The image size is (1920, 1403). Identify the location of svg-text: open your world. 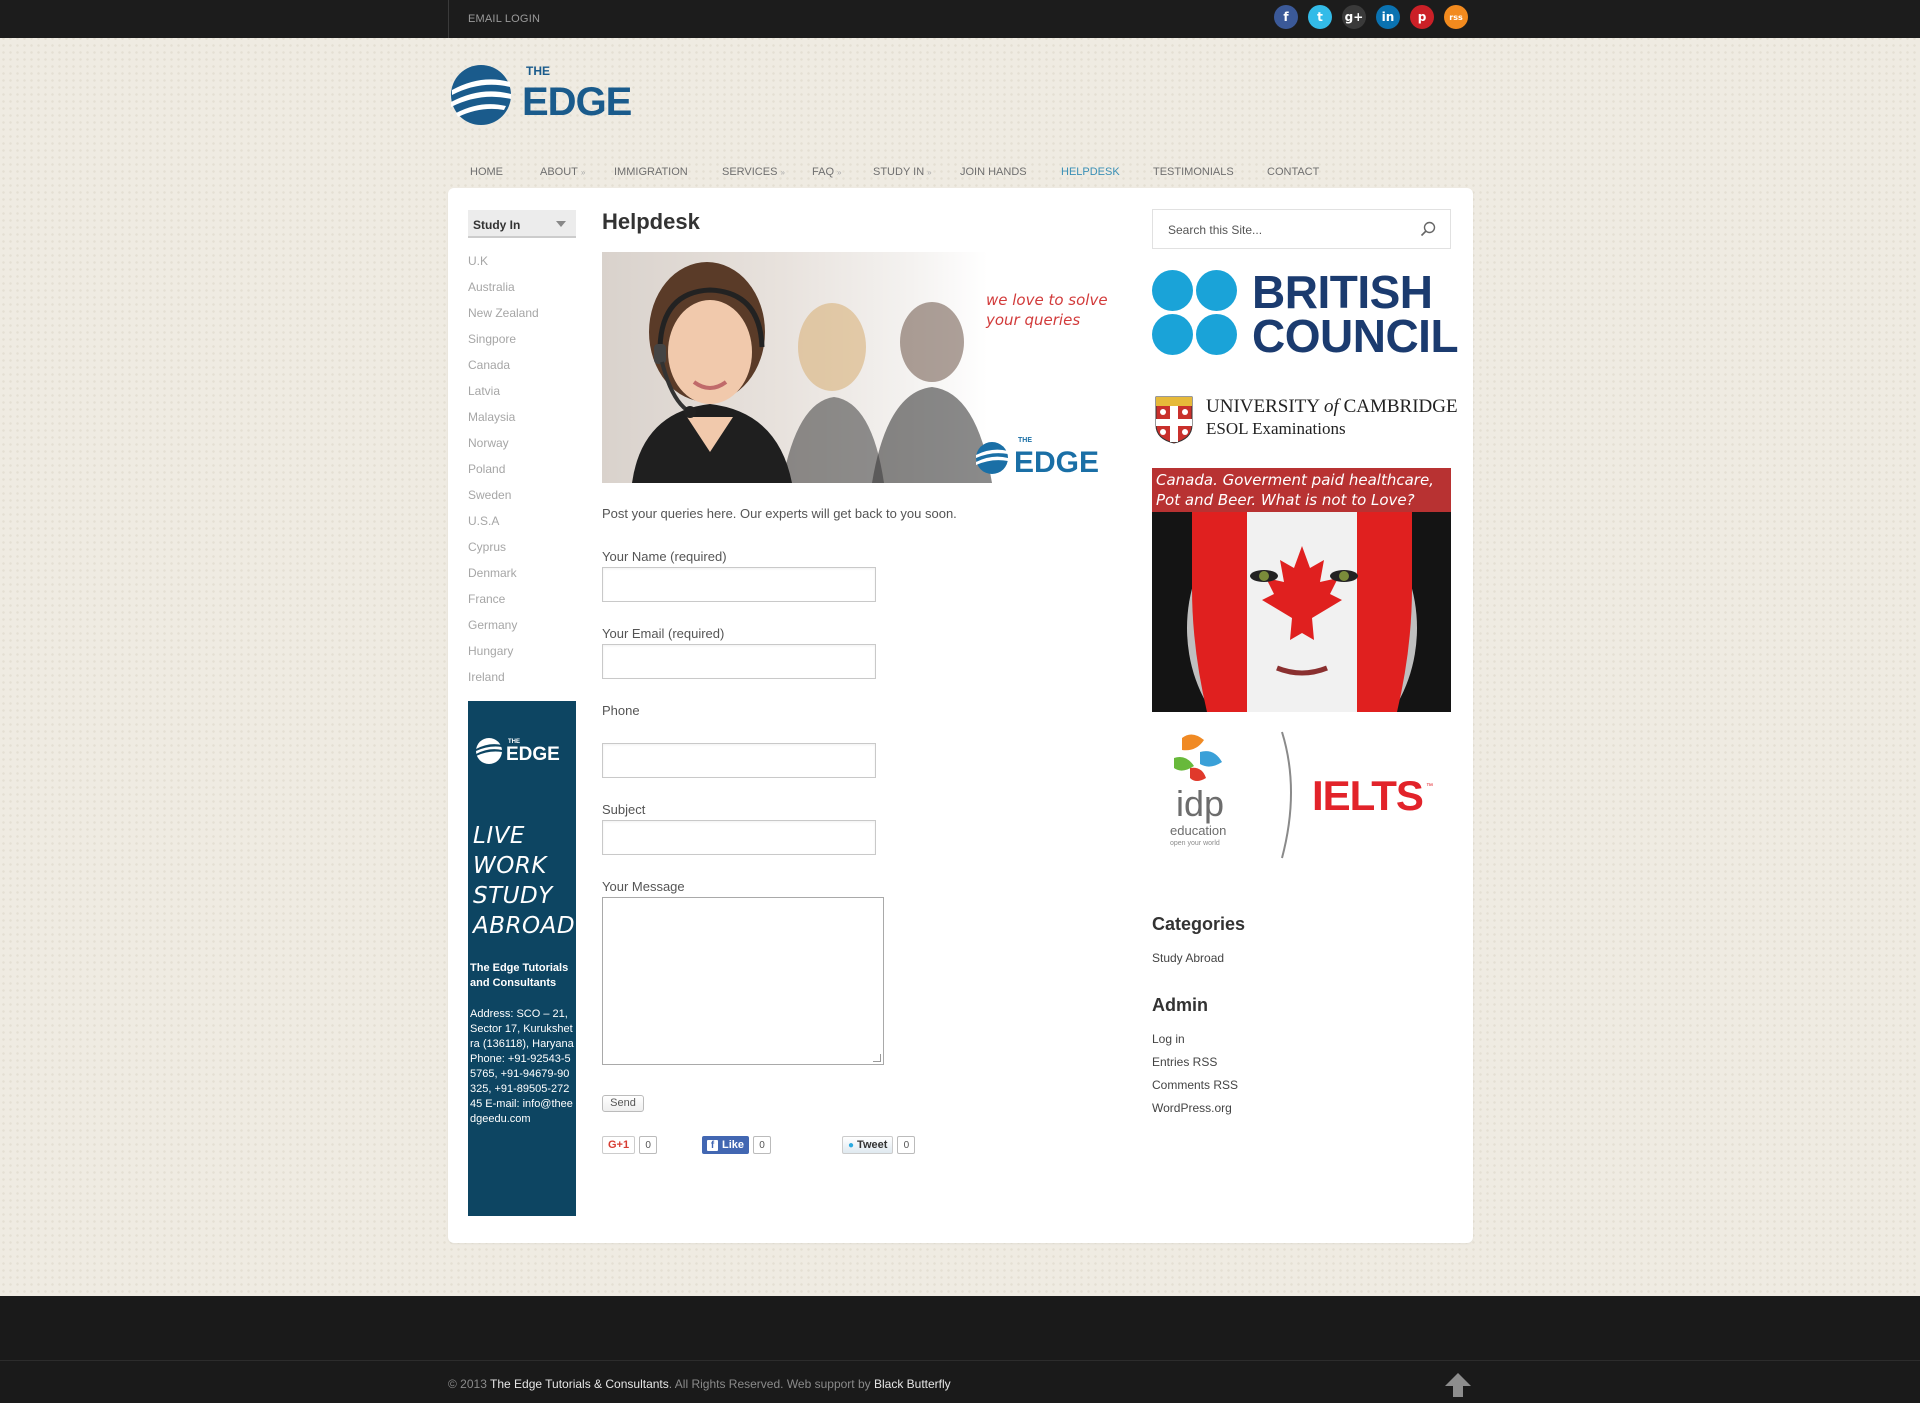
(1195, 843).